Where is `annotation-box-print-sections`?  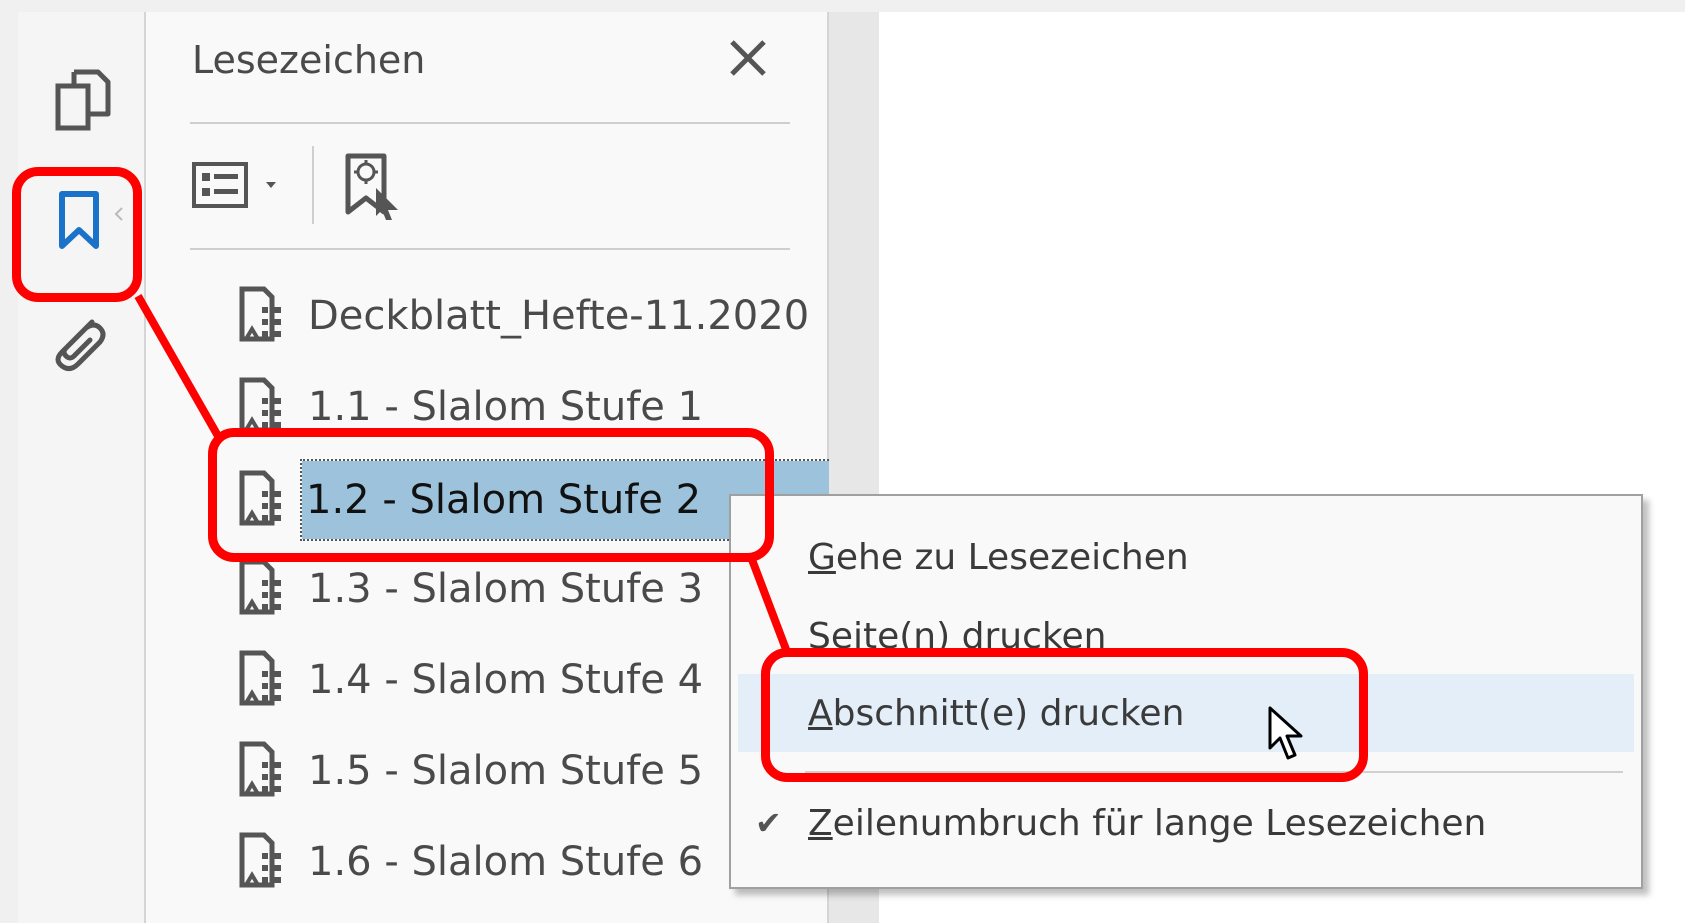
annotation-box-print-sections is located at coordinates (1064, 715).